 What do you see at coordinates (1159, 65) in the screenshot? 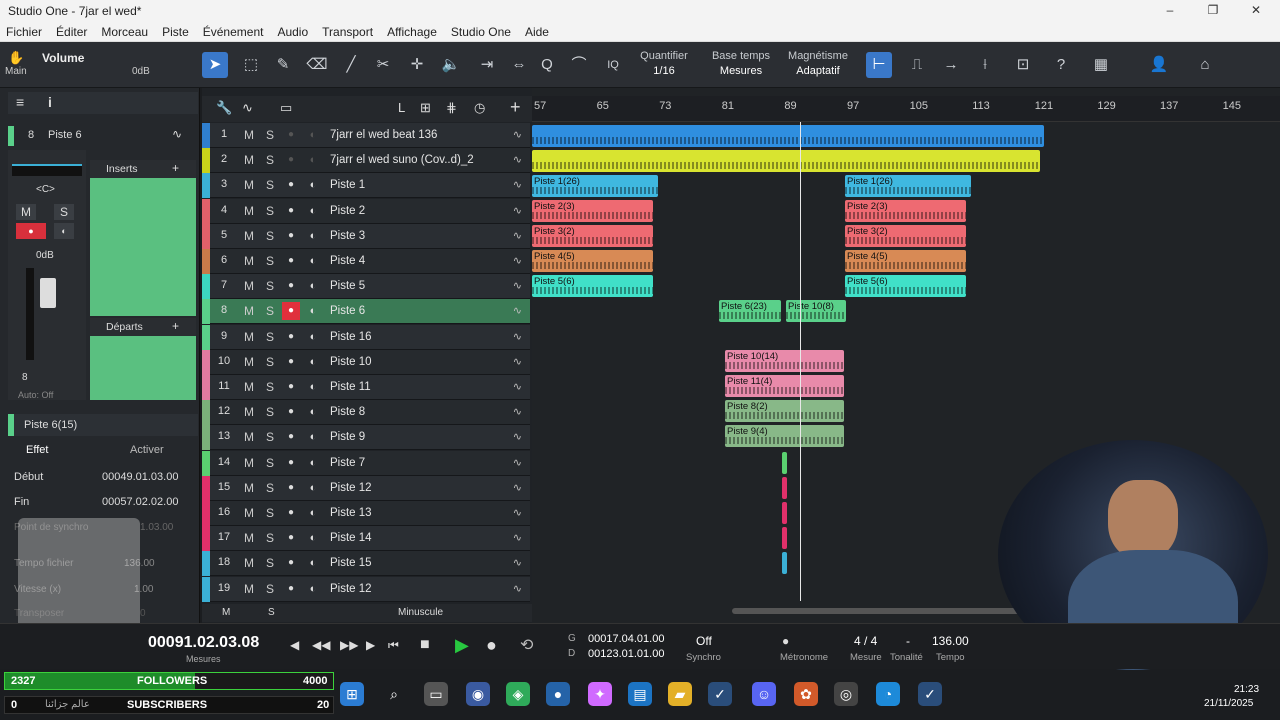
I see `user-icon: 👤` at bounding box center [1159, 65].